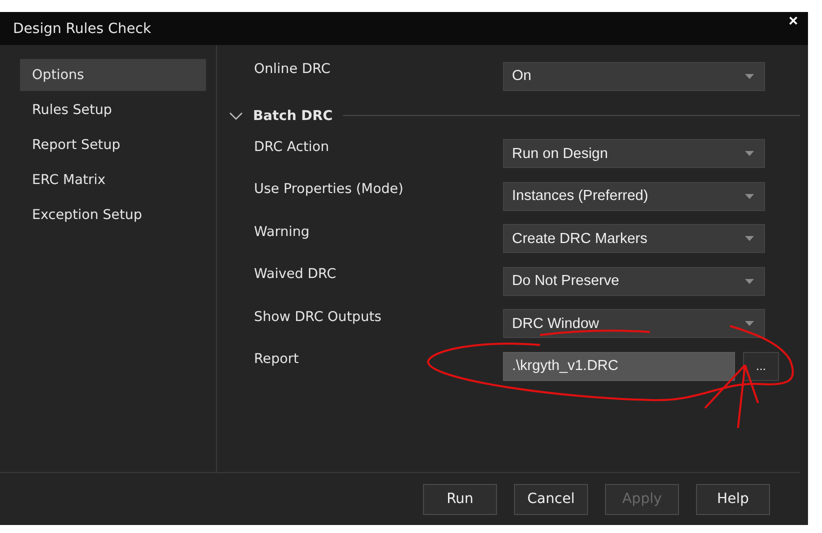 The height and width of the screenshot is (533, 822). I want to click on field-label: Report, so click(277, 358).